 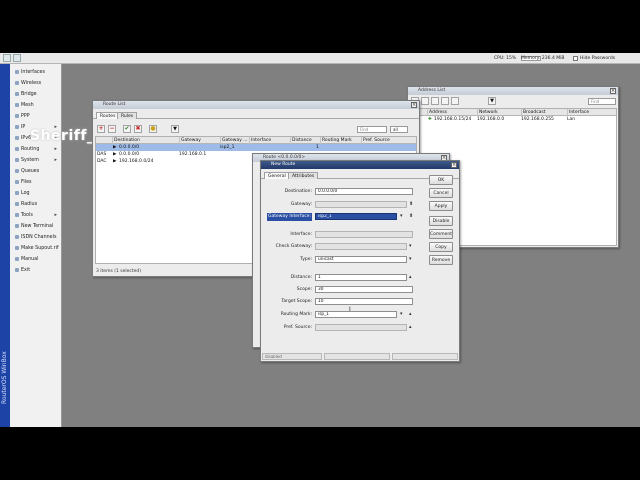 I want to click on sidebar-item-files: Files, so click(x=35, y=182).